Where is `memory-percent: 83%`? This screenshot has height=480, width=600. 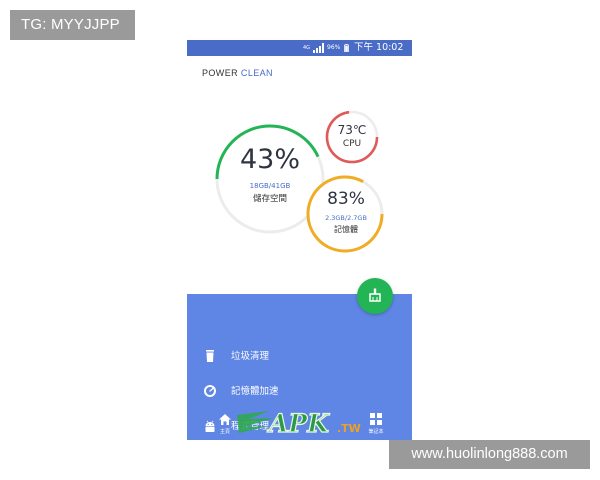
memory-percent: 83% is located at coordinates (346, 199).